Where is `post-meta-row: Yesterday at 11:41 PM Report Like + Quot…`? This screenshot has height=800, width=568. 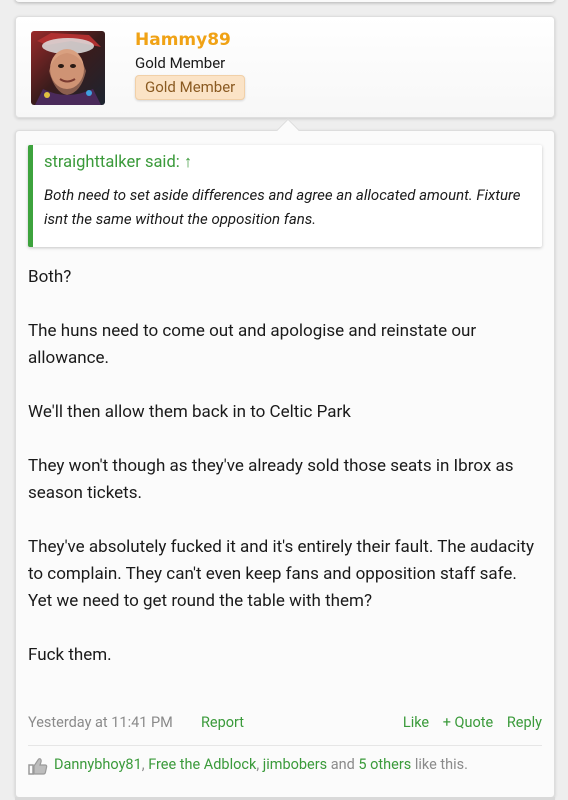
post-meta-row: Yesterday at 11:41 PM Report Like + Quot… is located at coordinates (285, 725).